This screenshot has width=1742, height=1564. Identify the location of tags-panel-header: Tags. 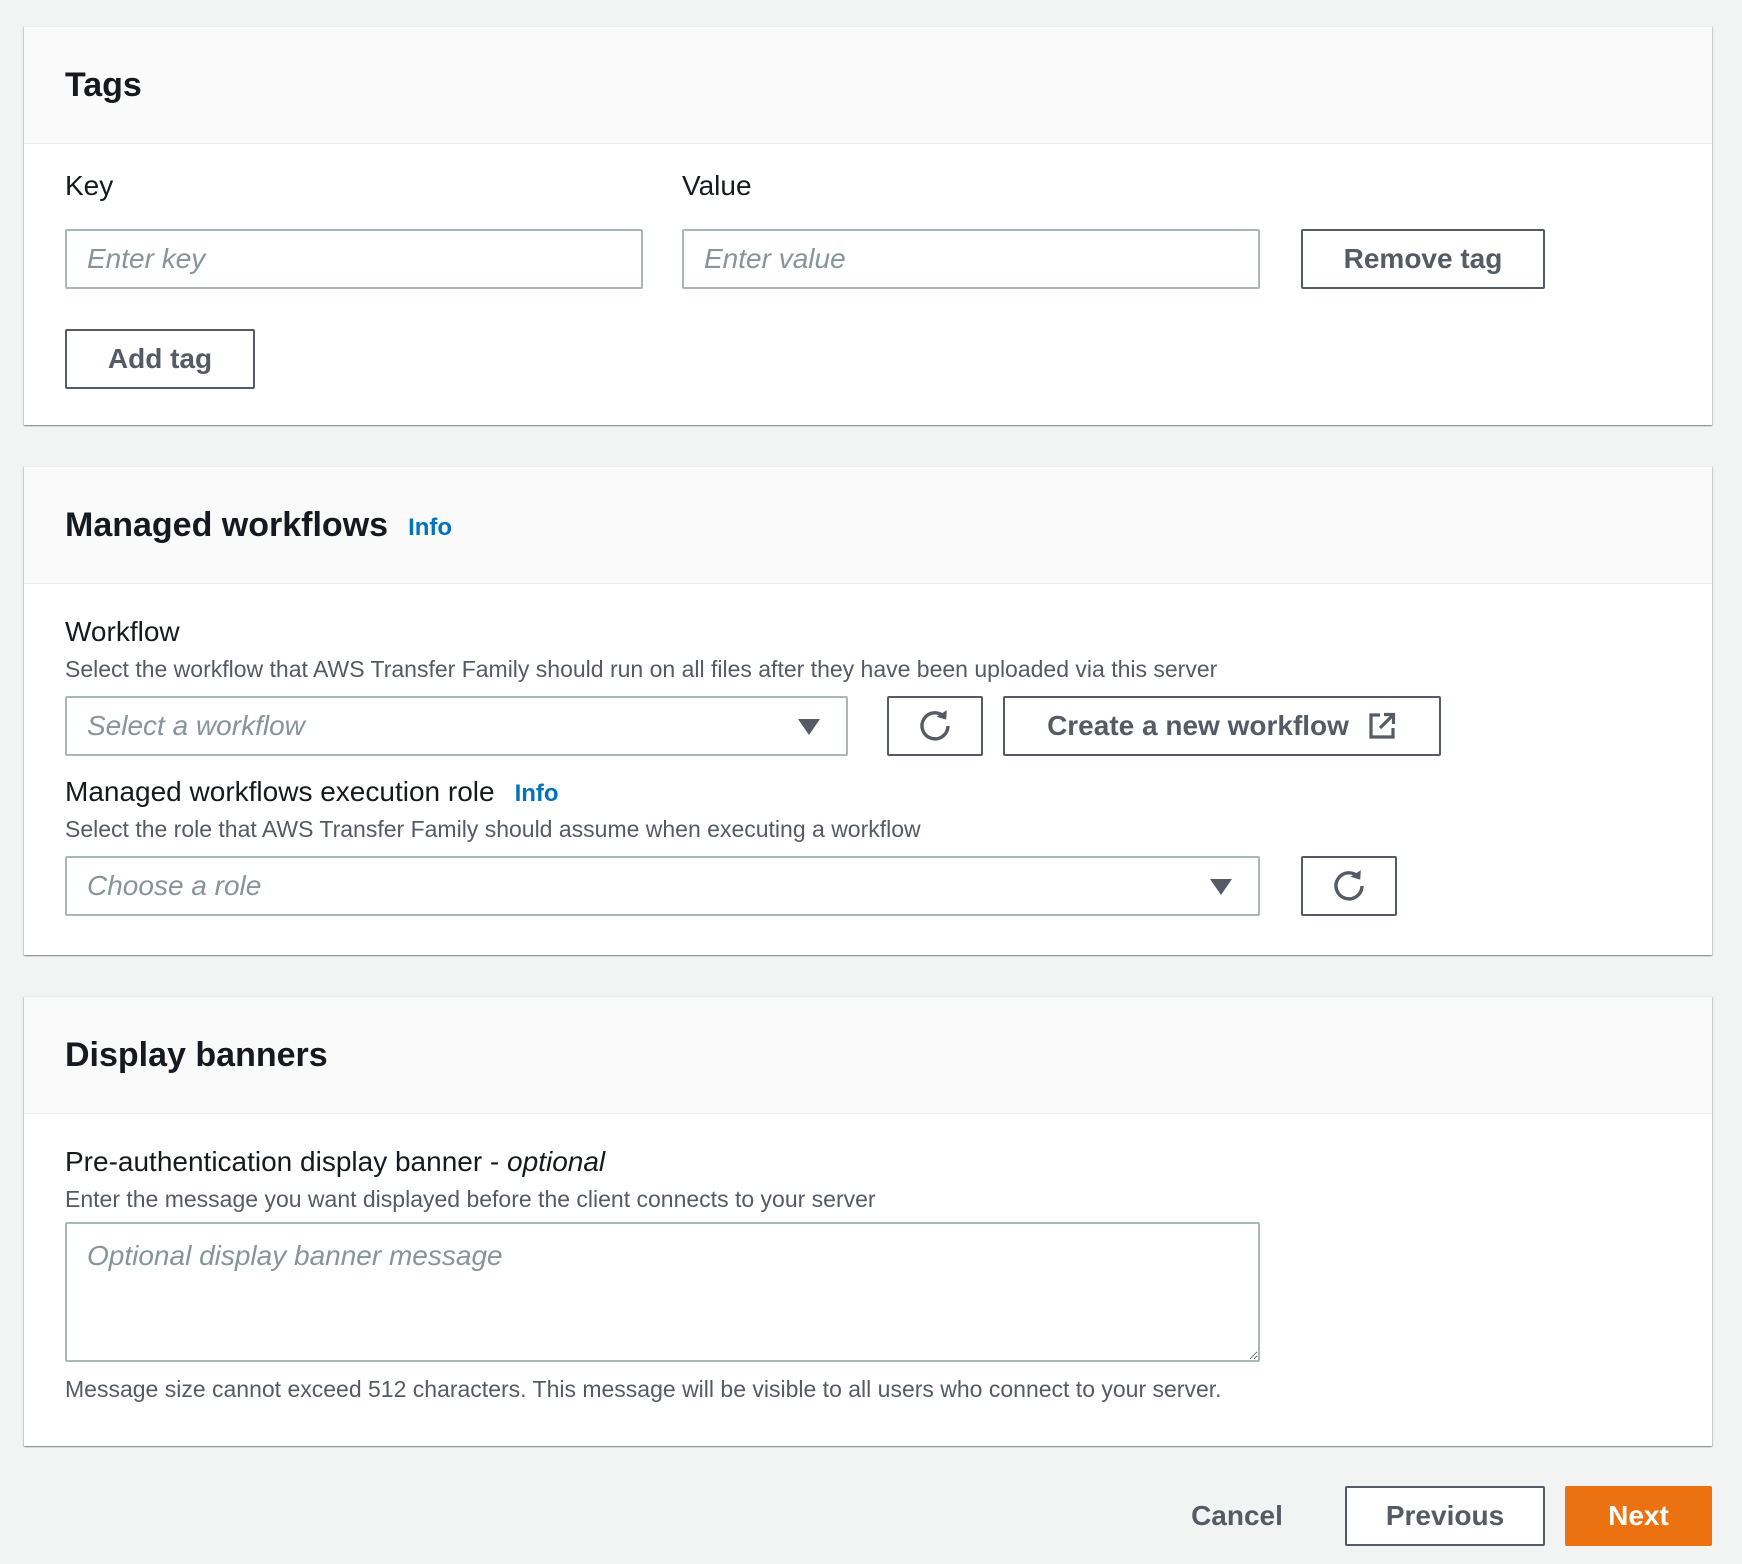
(868, 85).